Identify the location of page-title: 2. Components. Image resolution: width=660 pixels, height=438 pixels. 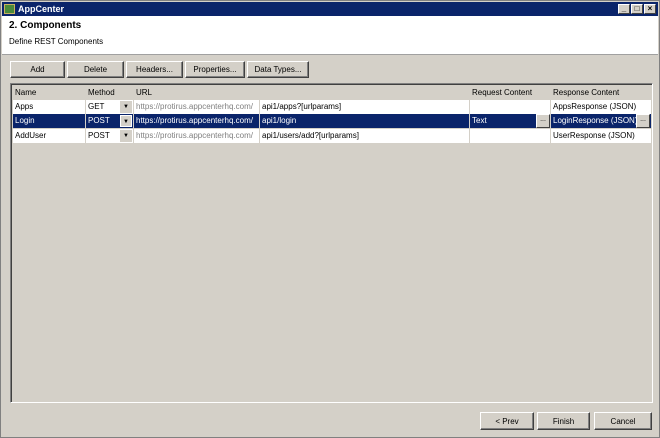
(45, 25).